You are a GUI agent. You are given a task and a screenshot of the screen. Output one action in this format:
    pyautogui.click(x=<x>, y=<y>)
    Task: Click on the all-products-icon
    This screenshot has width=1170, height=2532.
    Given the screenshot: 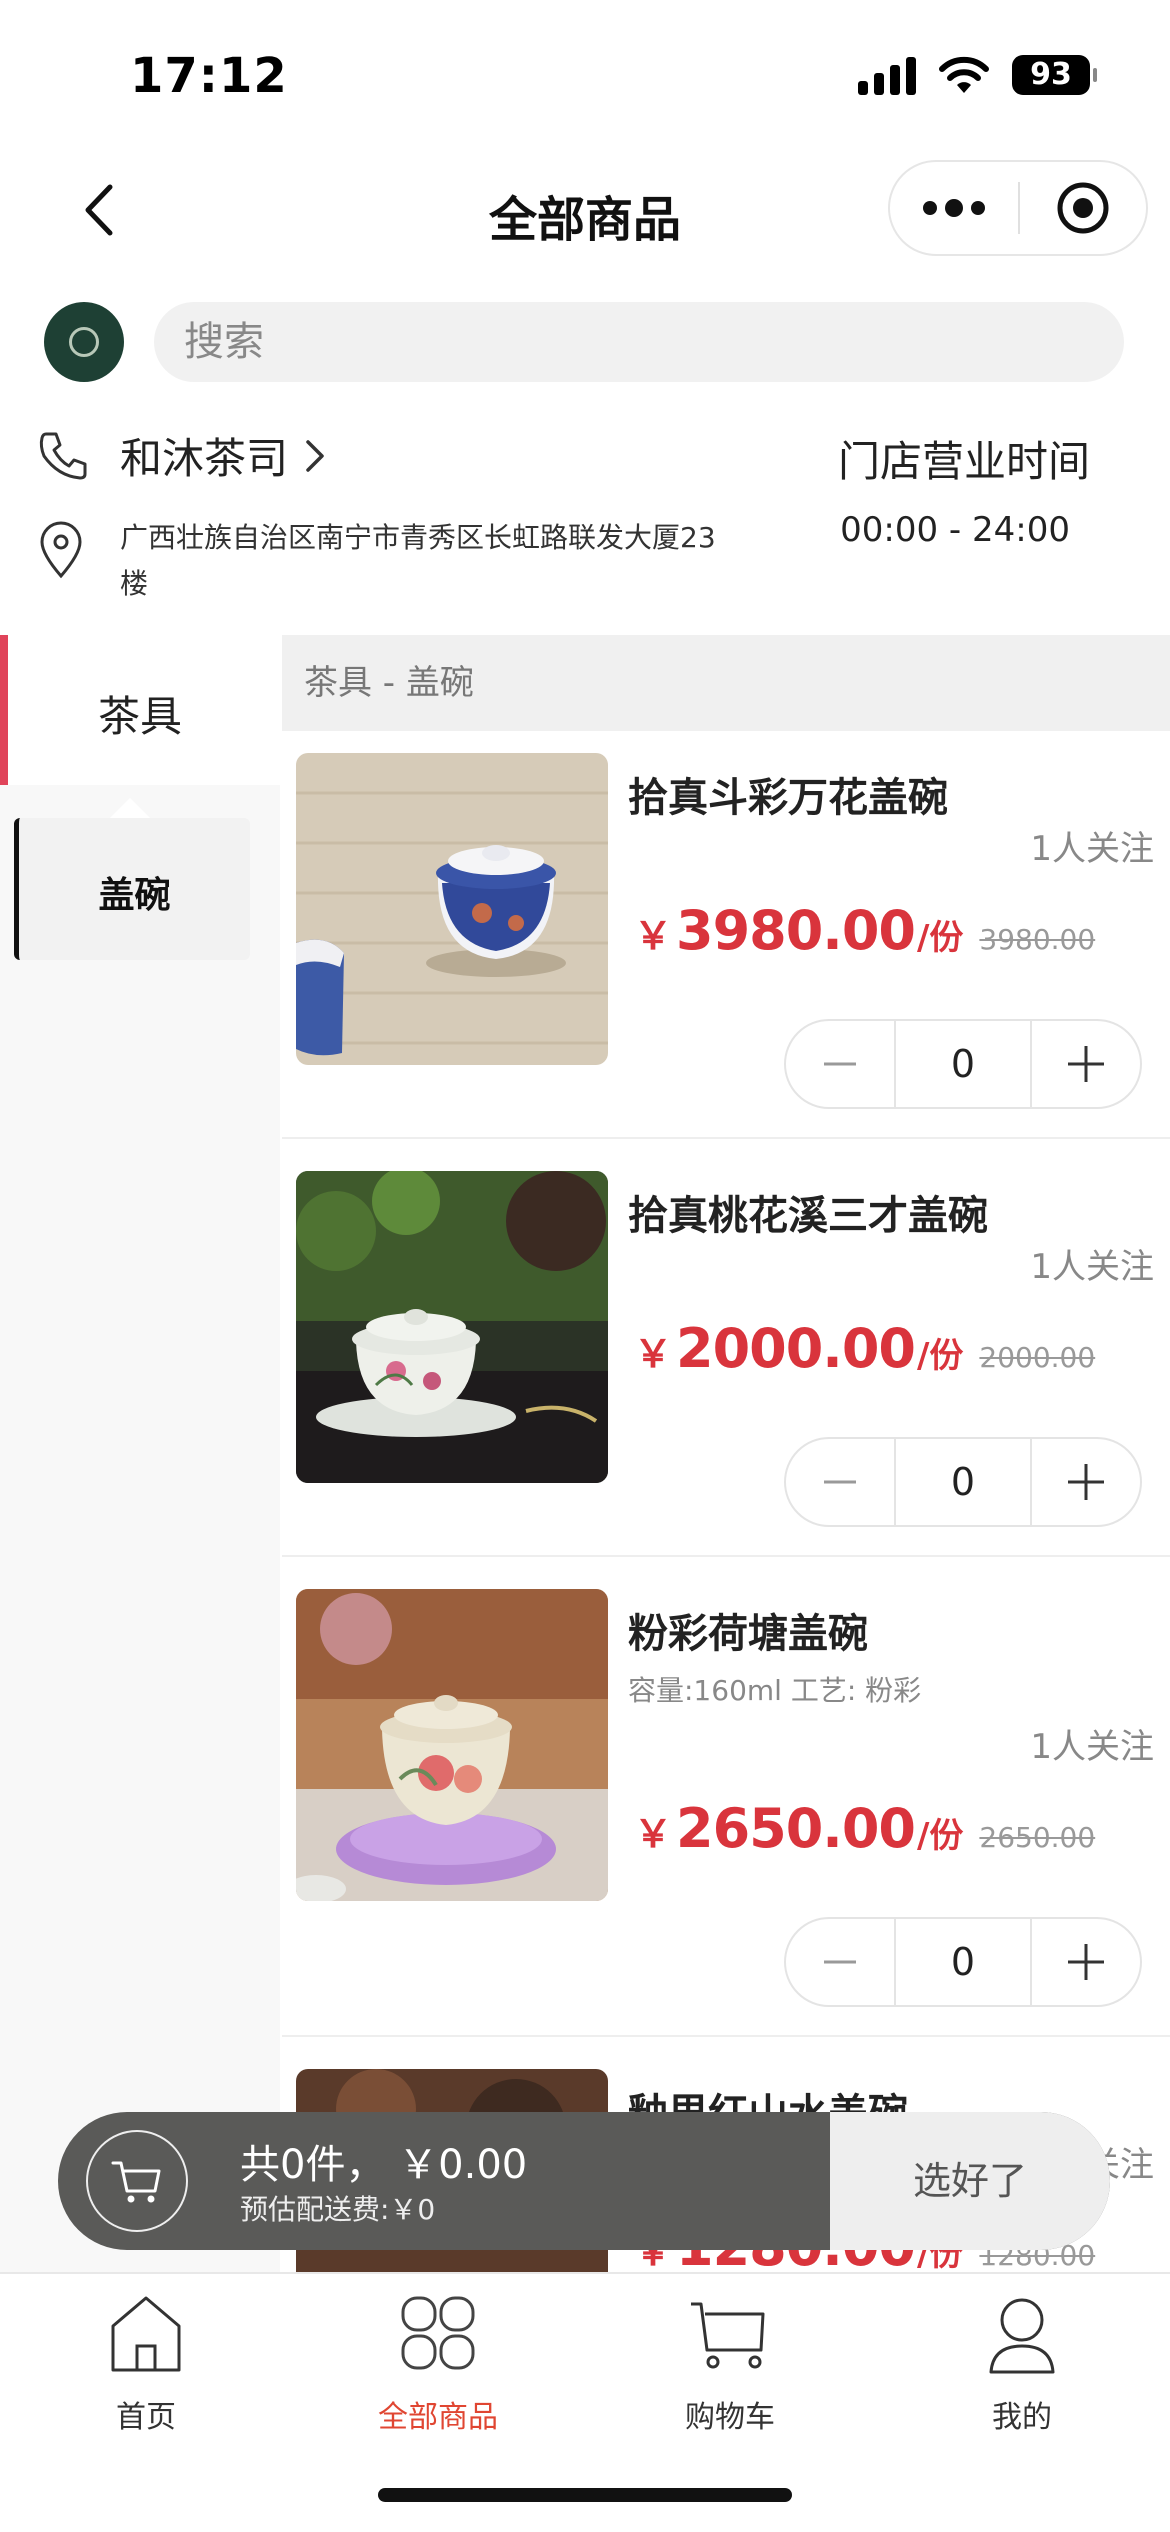 What is the action you would take?
    pyautogui.click(x=438, y=2333)
    